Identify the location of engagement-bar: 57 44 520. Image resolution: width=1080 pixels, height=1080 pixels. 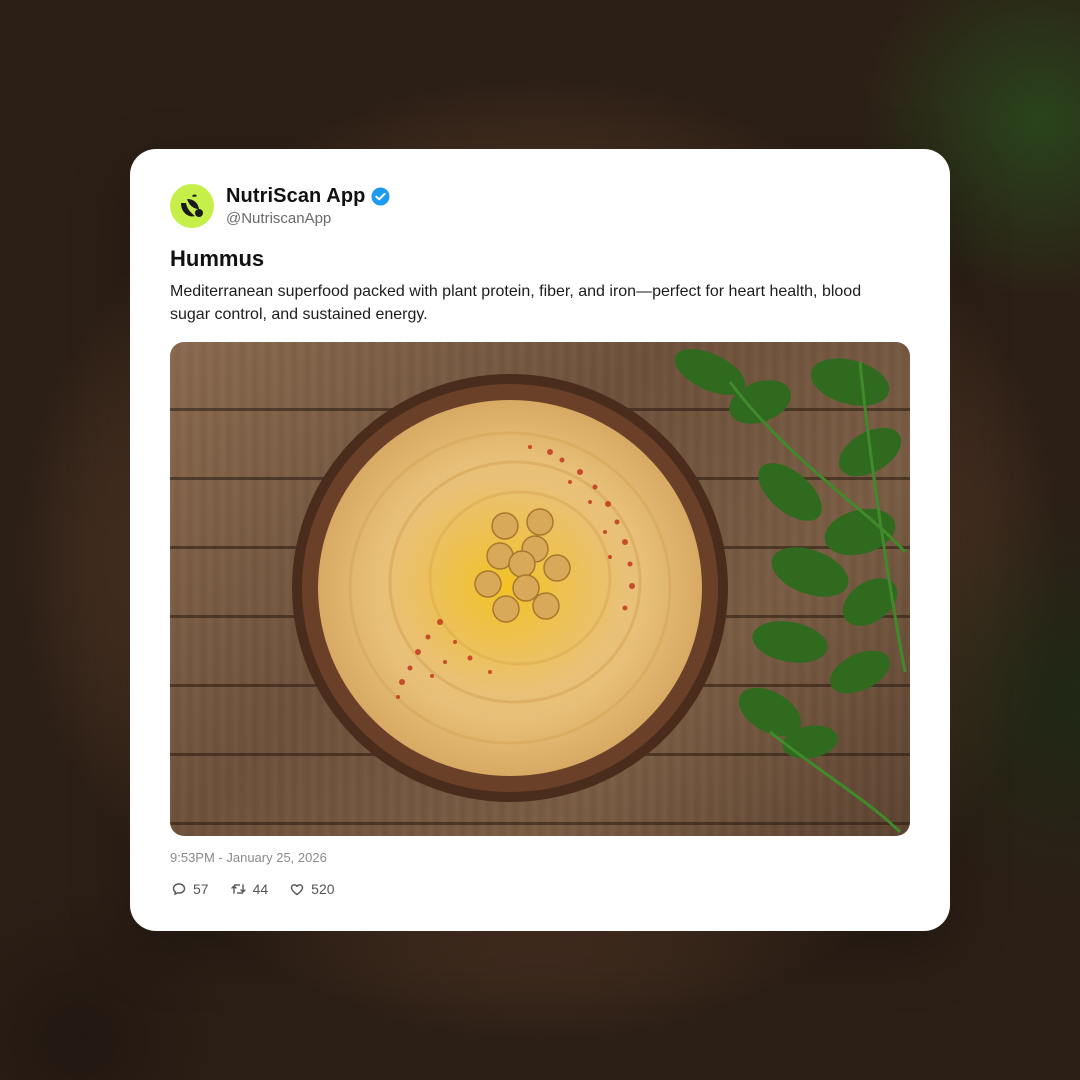
(264, 889).